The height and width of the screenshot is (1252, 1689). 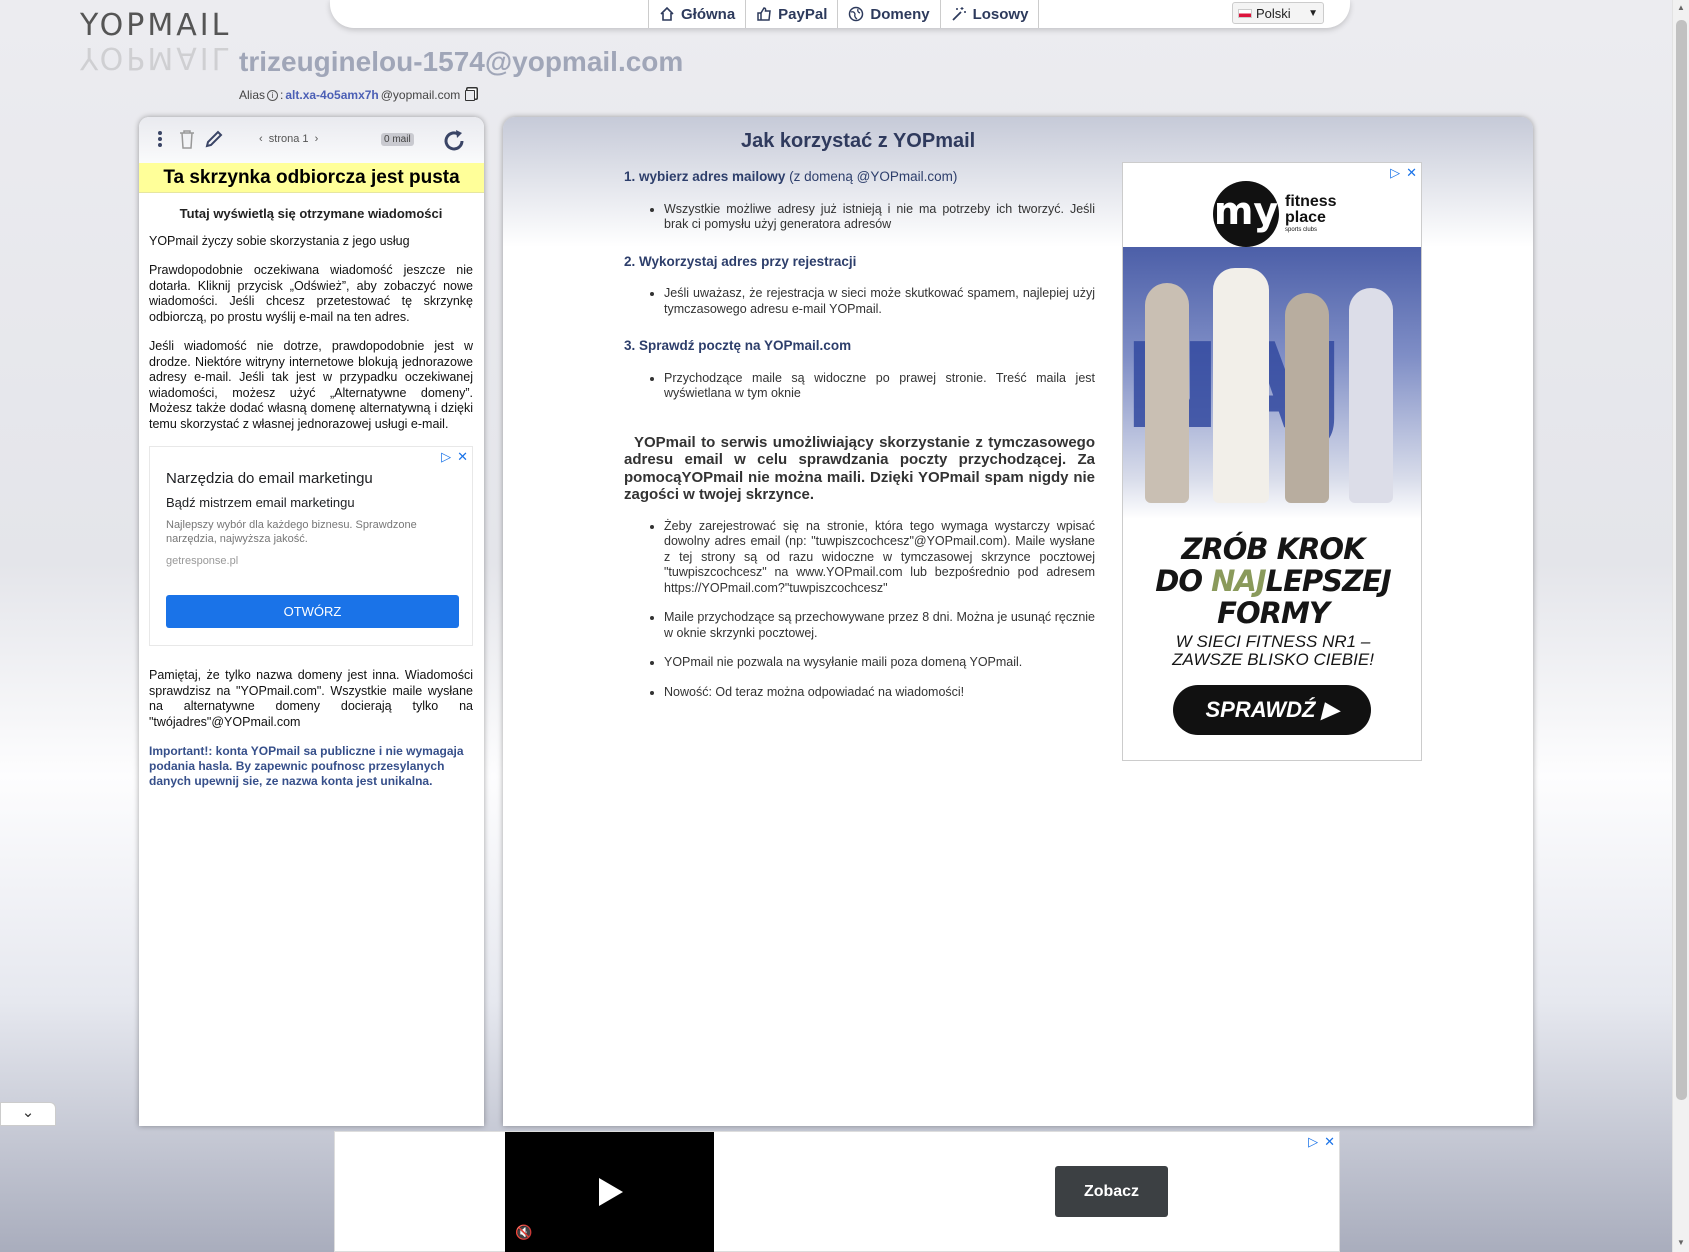 What do you see at coordinates (470, 95) in the screenshot?
I see `copy-icon` at bounding box center [470, 95].